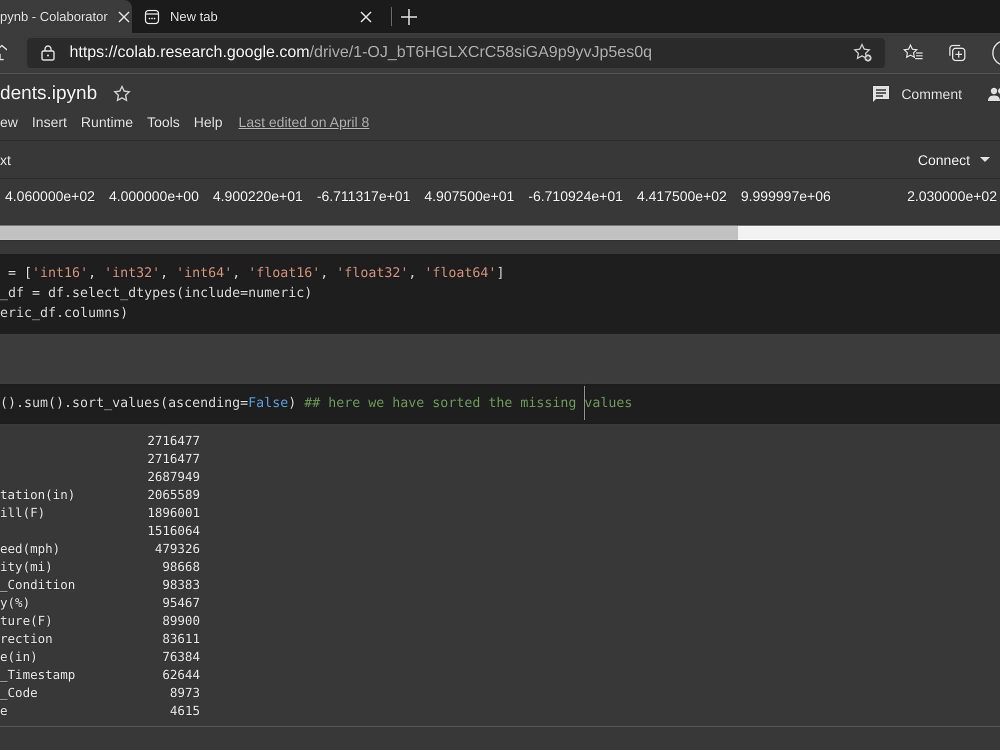  What do you see at coordinates (304, 122) in the screenshot?
I see `last-edited-link: Last edited on April 8` at bounding box center [304, 122].